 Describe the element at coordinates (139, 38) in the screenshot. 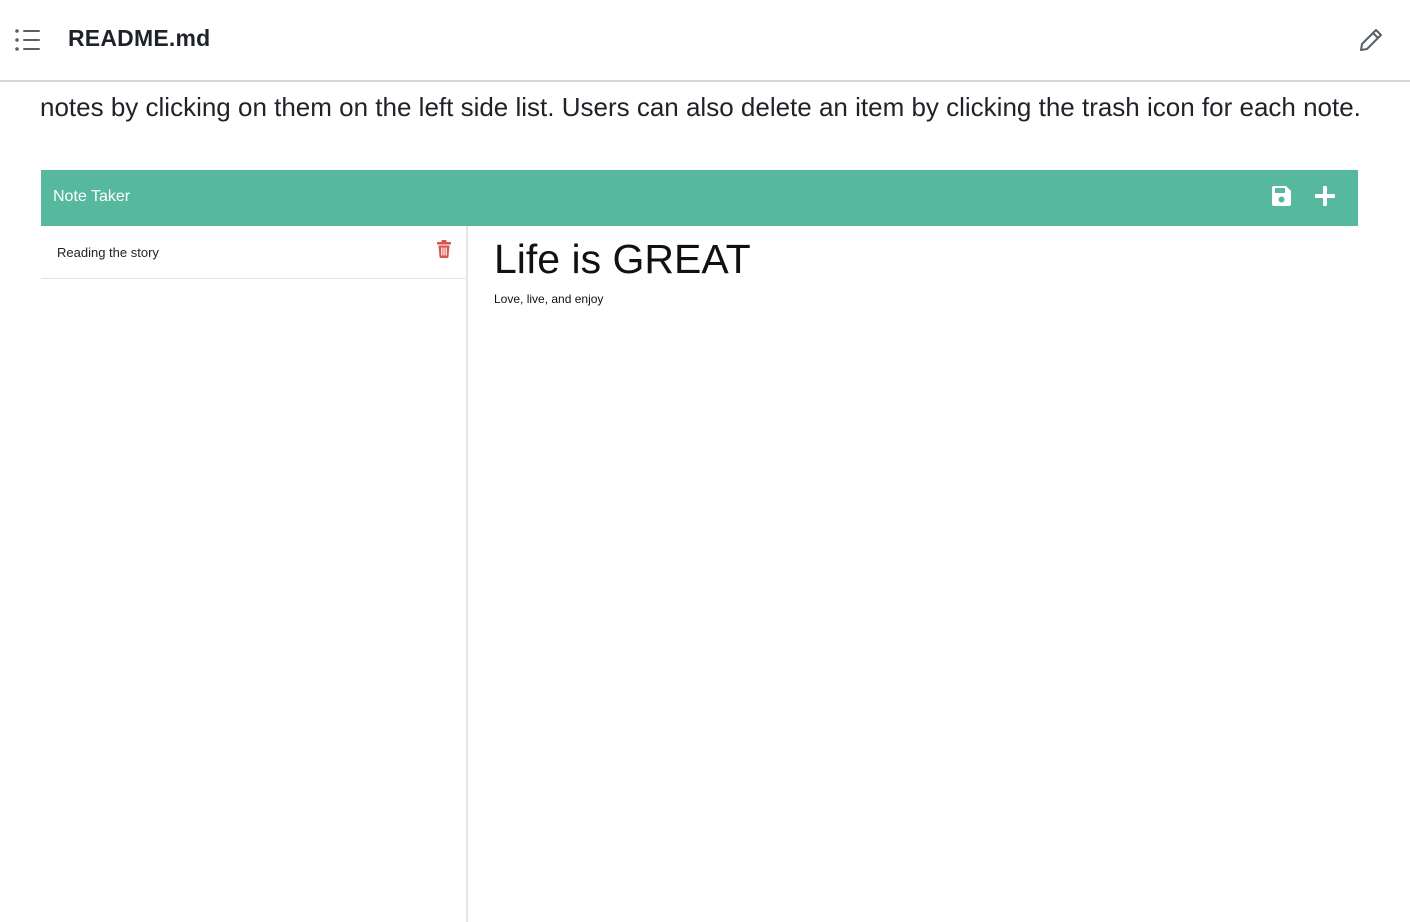

I see `file-title: README.md` at that location.